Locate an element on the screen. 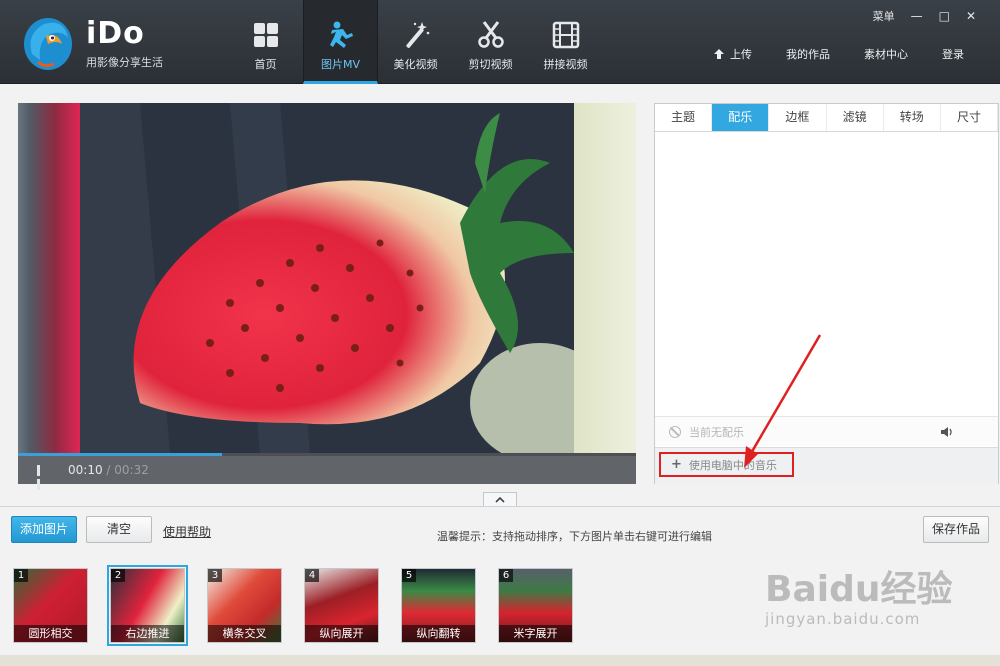 The image size is (1000, 666). current-time: 00:10 is located at coordinates (85, 470).